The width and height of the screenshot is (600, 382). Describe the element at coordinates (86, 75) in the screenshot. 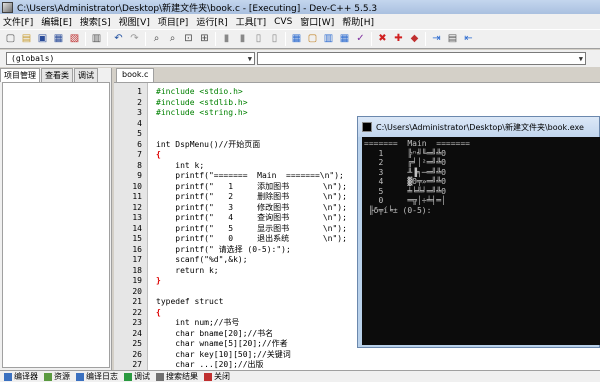

I see `tab-debug: 调试` at that location.